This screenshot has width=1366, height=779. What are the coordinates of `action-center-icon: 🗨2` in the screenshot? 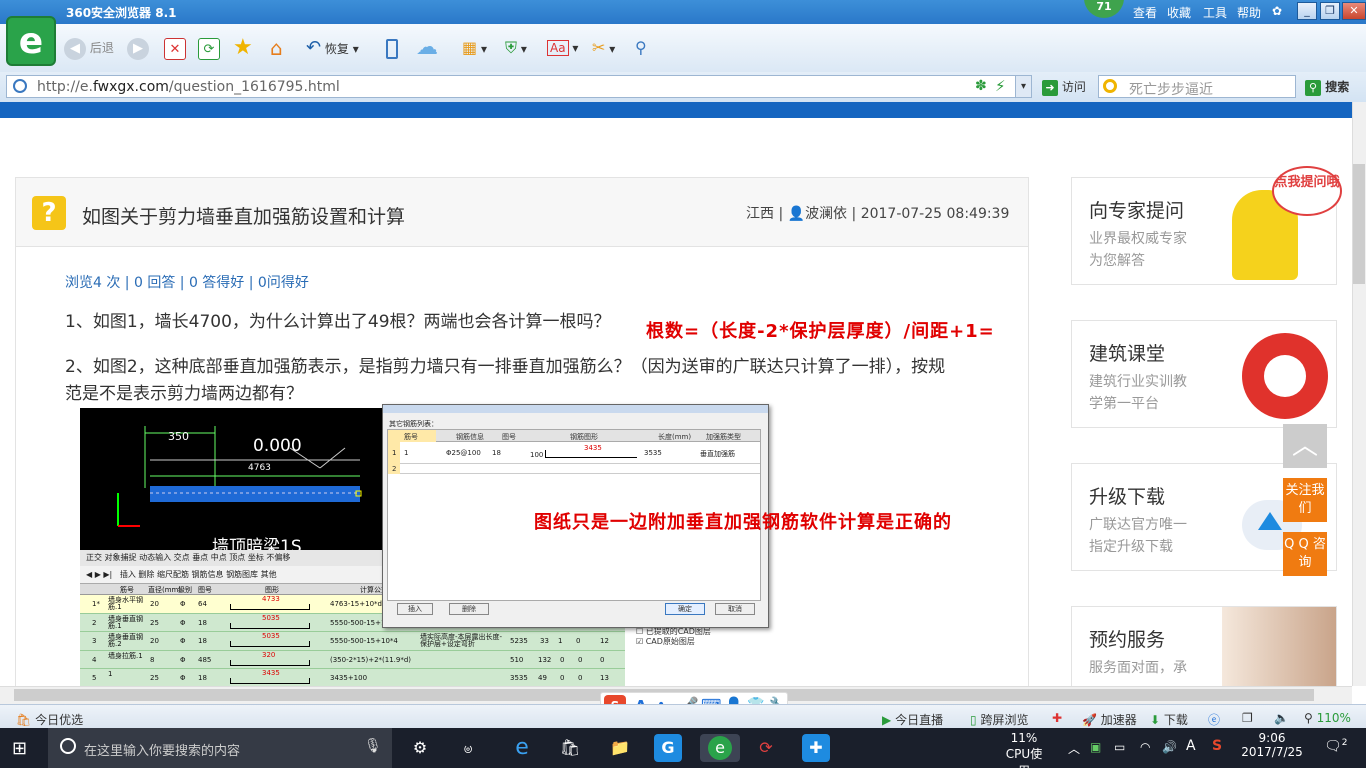 It's located at (1336, 746).